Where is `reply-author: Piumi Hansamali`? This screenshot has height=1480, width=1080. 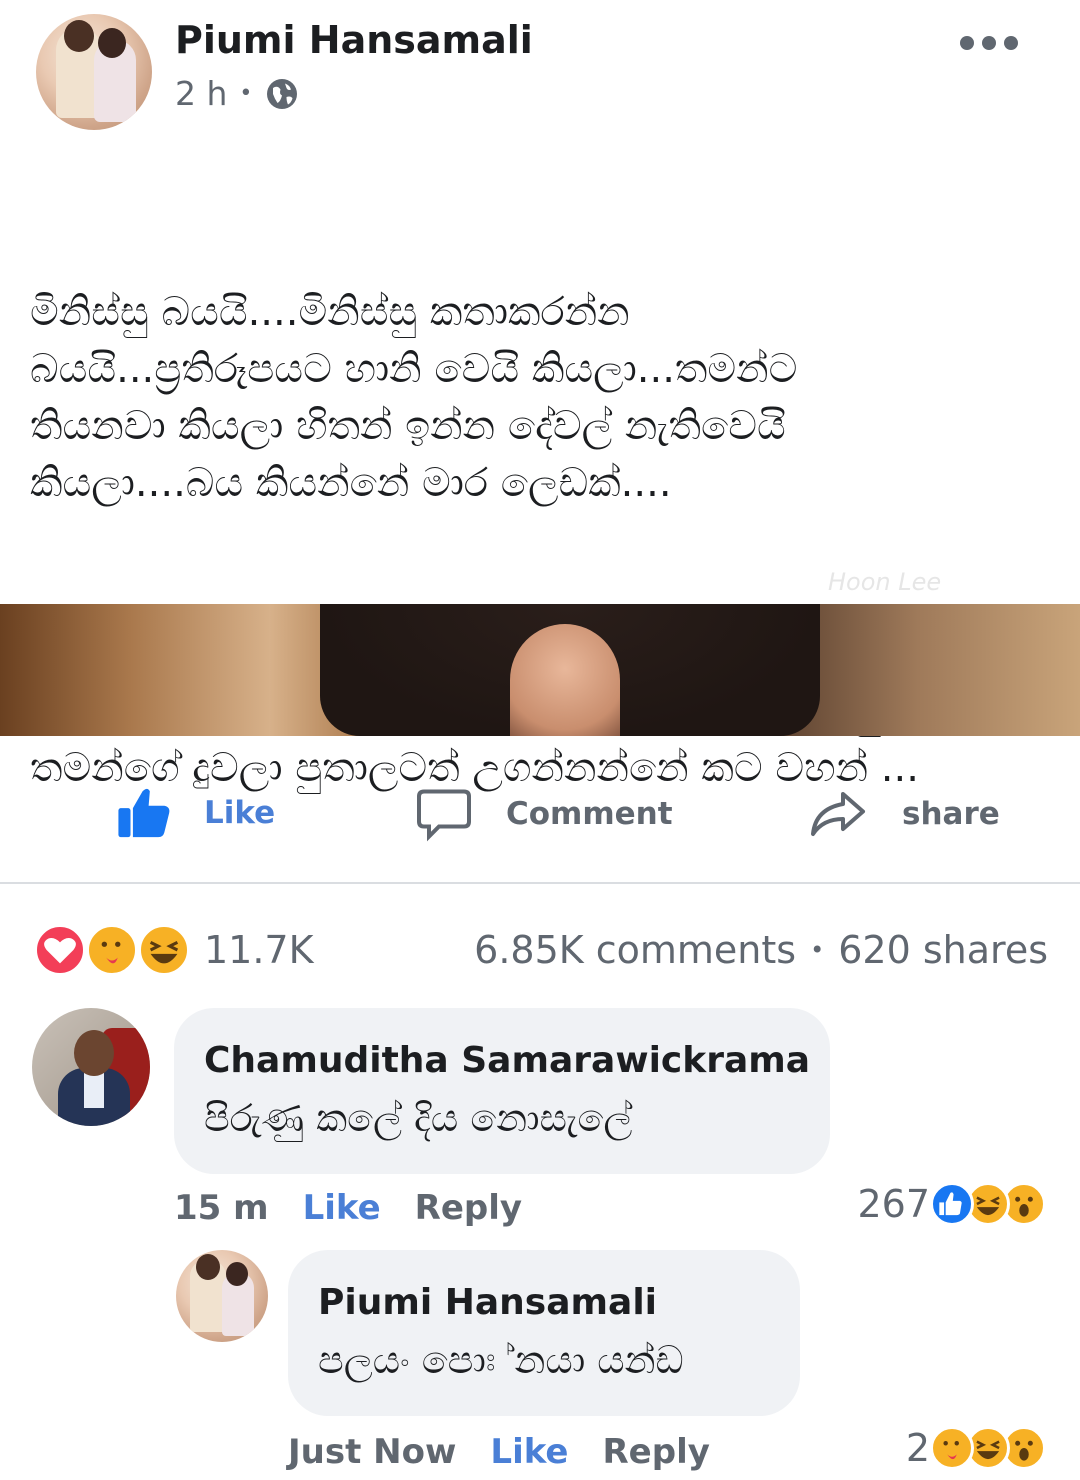 reply-author: Piumi Hansamali is located at coordinates (487, 1302).